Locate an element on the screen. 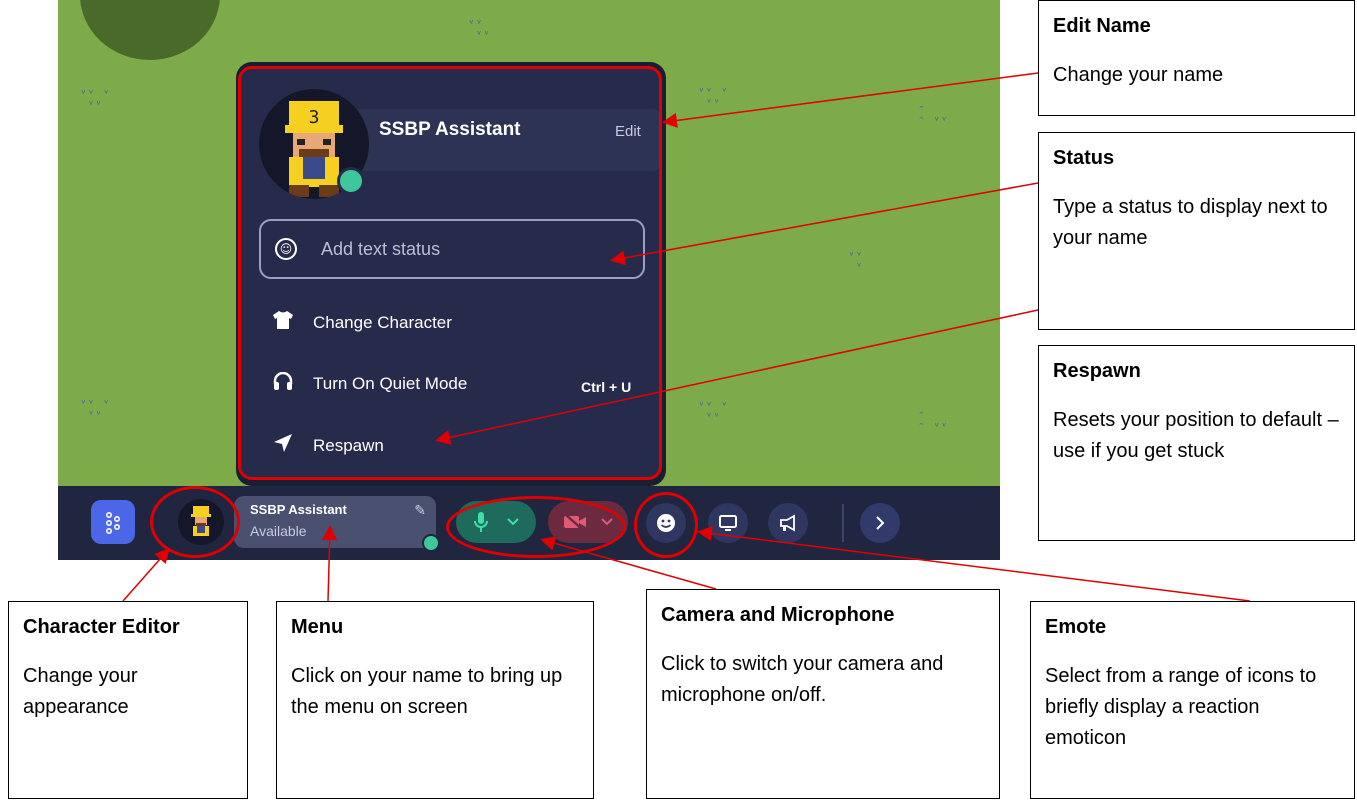  callout-title: Camera and Microphone is located at coordinates (778, 615).